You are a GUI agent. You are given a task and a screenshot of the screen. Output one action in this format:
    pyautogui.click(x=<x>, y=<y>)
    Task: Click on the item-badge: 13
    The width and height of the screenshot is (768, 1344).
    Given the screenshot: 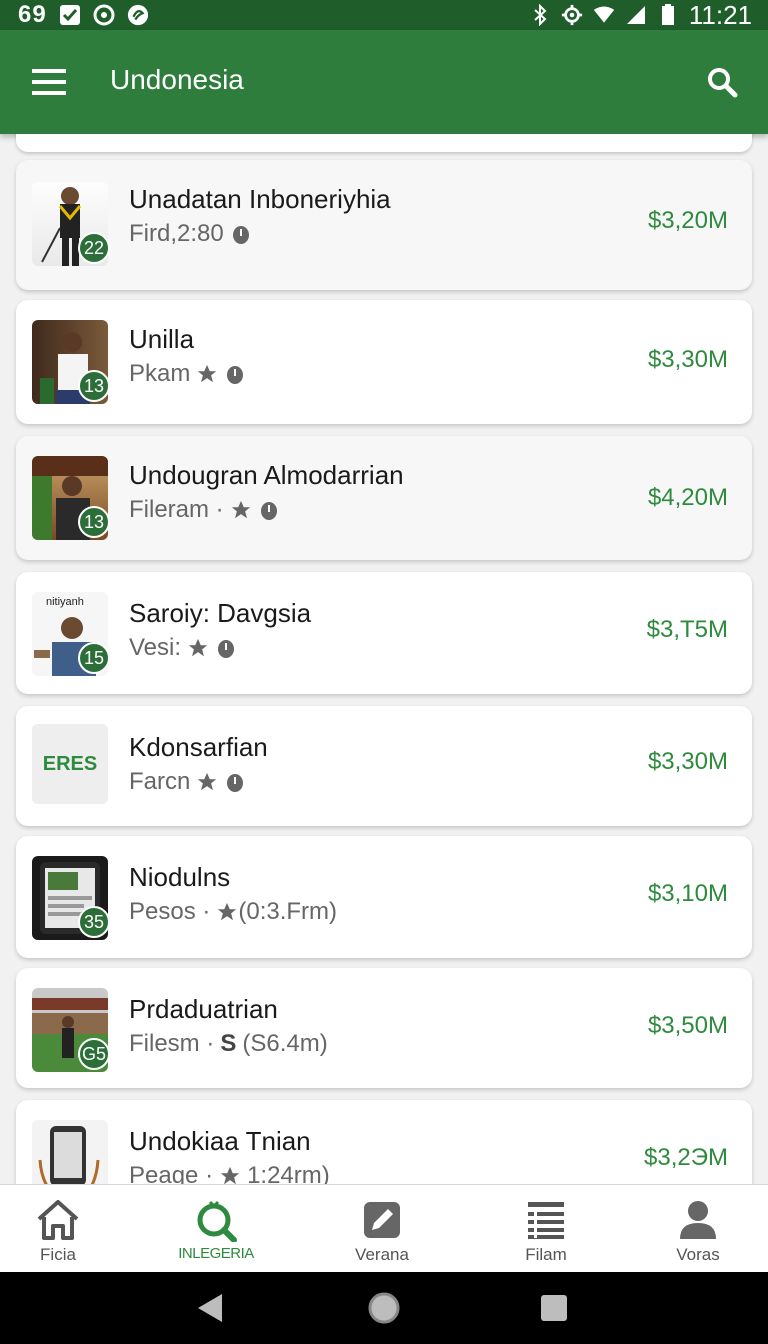 What is the action you would take?
    pyautogui.click(x=94, y=386)
    